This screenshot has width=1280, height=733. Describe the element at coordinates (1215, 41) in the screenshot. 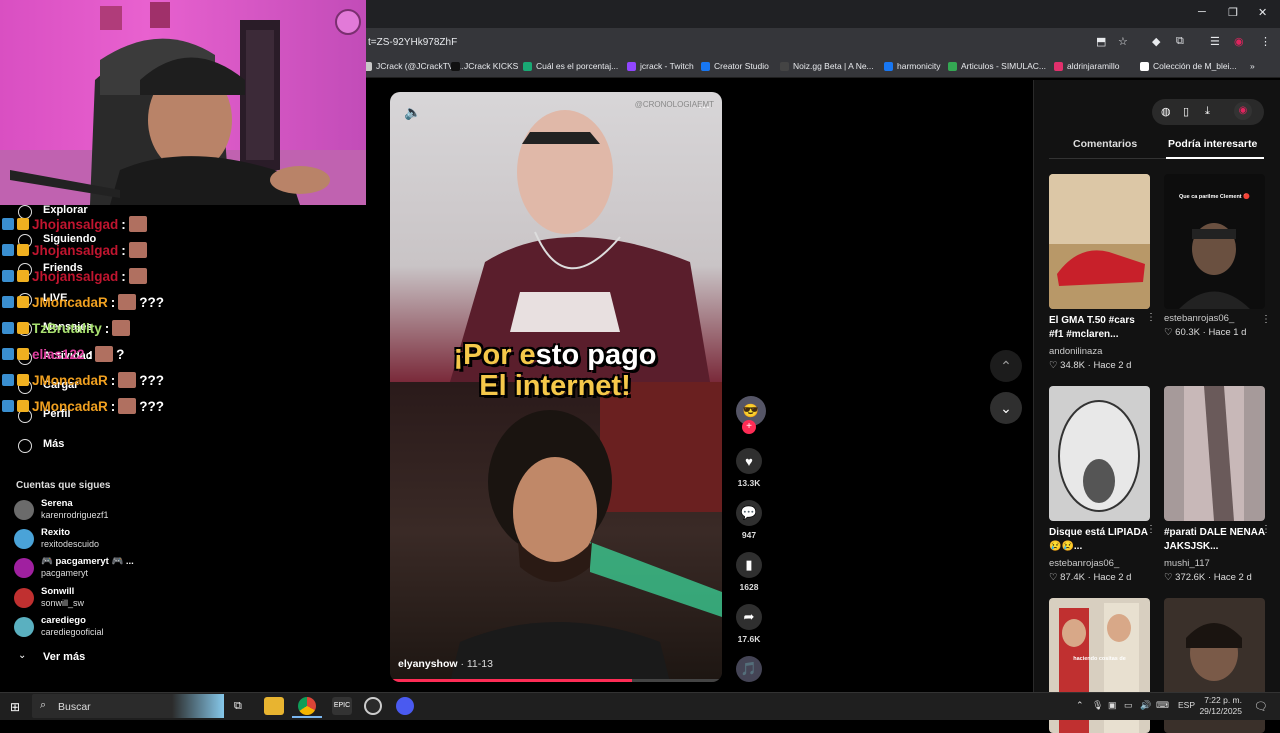

I see `tab-search-icon: ☰` at that location.